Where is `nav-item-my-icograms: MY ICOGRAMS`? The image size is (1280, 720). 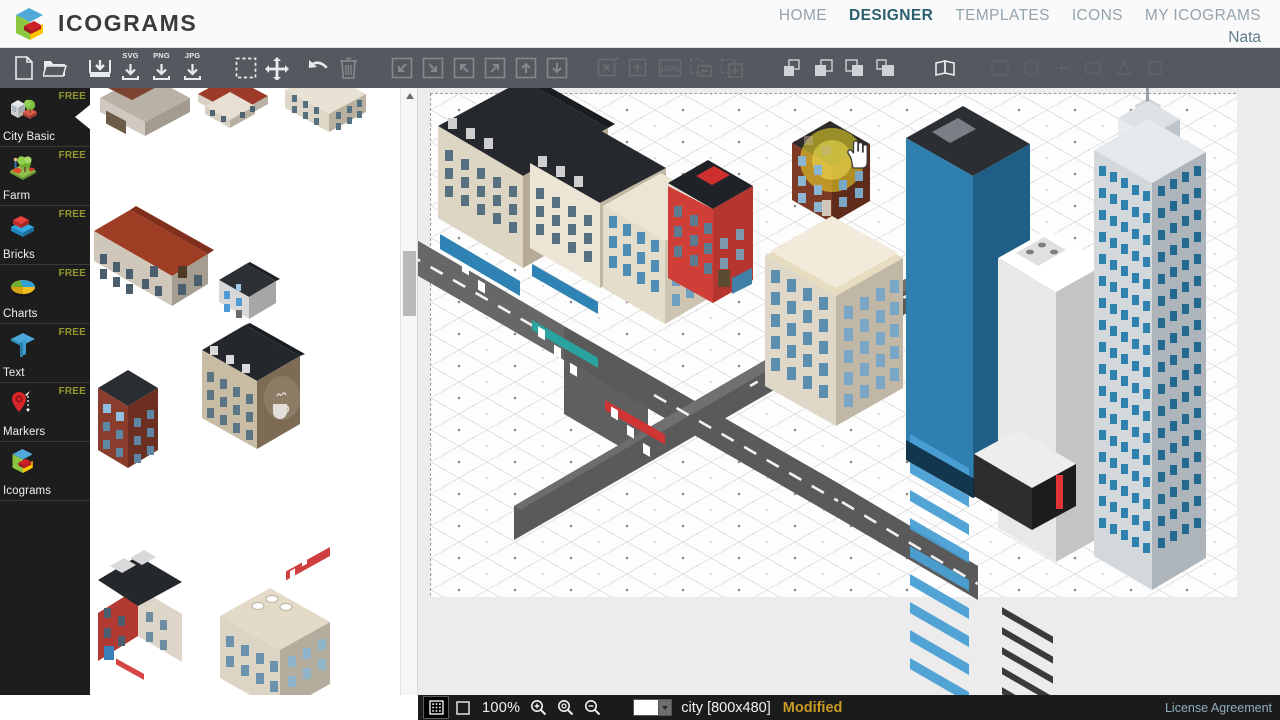
nav-item-my-icograms: MY ICOGRAMS is located at coordinates (1203, 16).